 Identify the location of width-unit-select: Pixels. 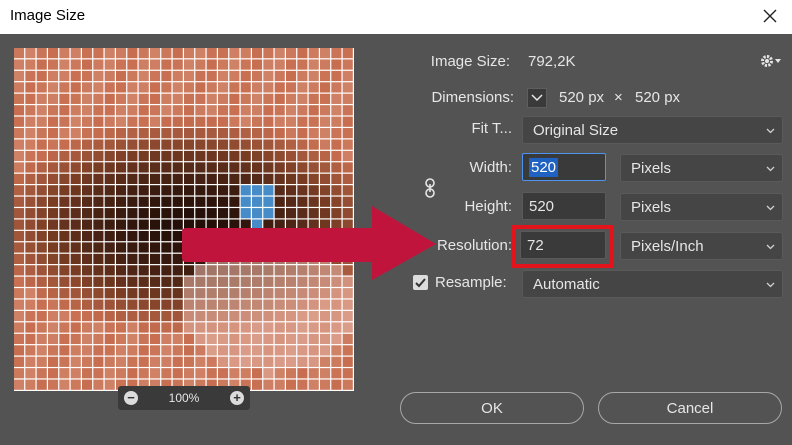
(701, 168).